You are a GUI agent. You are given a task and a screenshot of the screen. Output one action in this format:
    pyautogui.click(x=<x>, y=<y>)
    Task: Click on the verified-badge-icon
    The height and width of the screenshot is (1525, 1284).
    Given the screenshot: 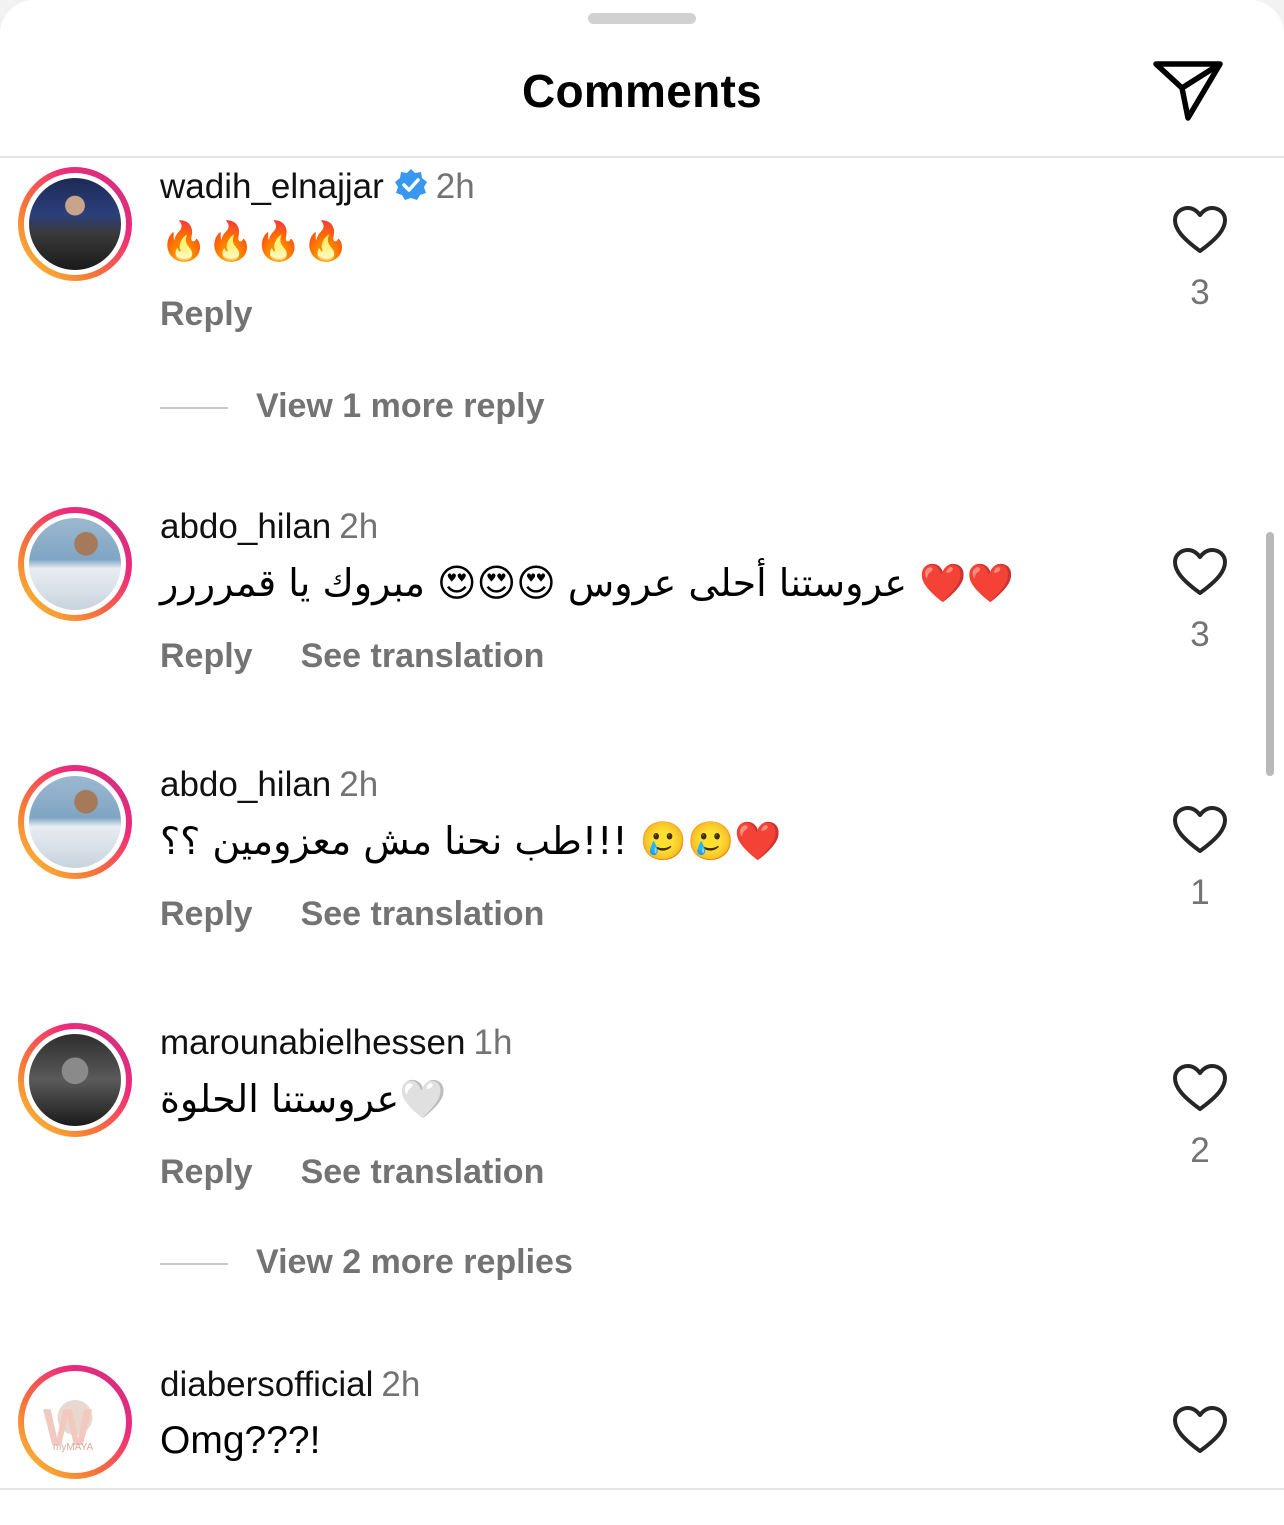 What is the action you would take?
    pyautogui.click(x=410, y=184)
    